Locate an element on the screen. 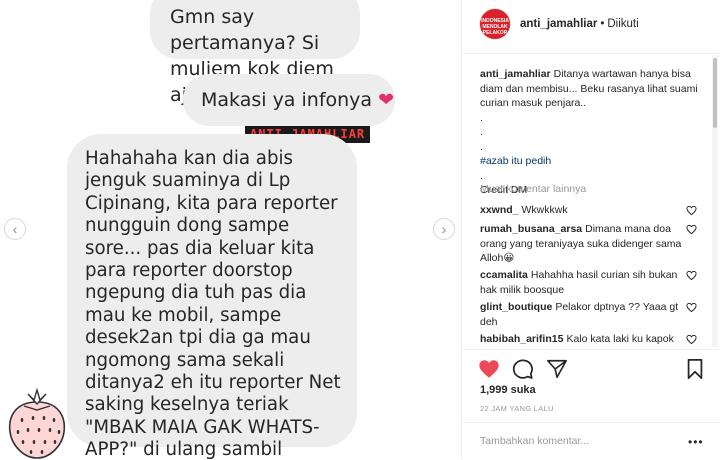  comment-icon is located at coordinates (523, 369).